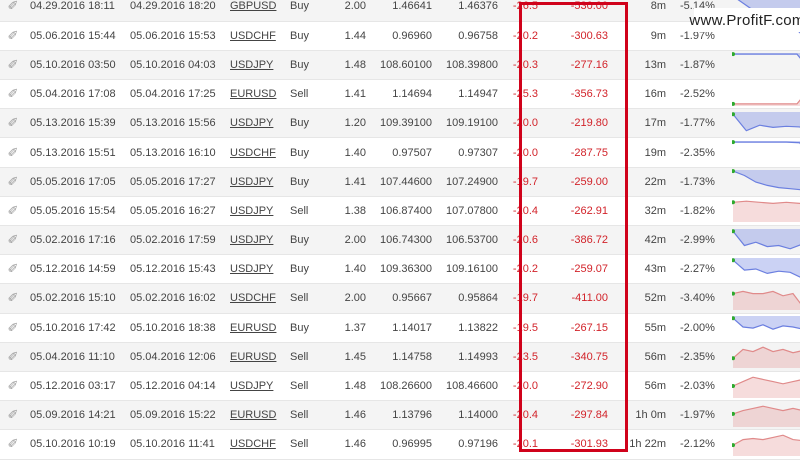 Image resolution: width=800 pixels, height=460 pixels. I want to click on pips-value: -20.0, so click(522, 386).